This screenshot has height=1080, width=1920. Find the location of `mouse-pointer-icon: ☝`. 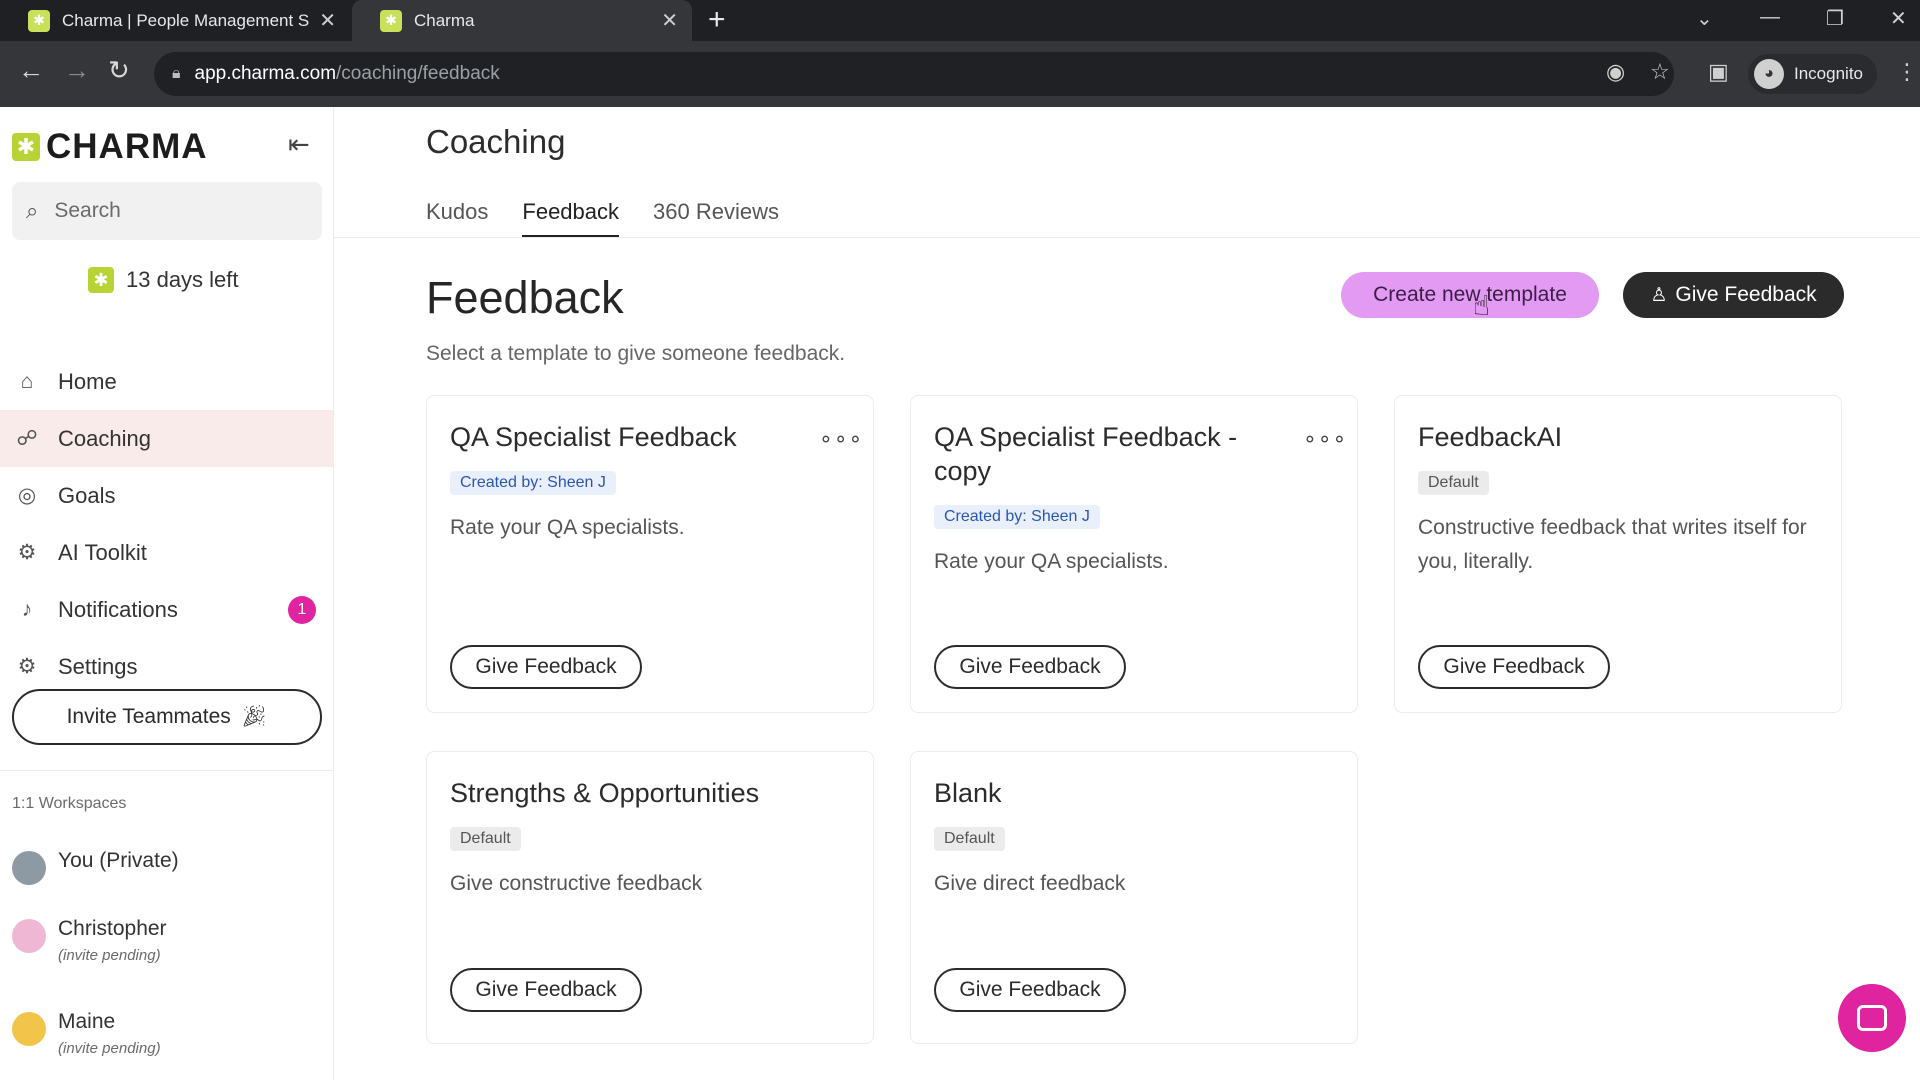

mouse-pointer-icon: ☝ is located at coordinates (1482, 305).